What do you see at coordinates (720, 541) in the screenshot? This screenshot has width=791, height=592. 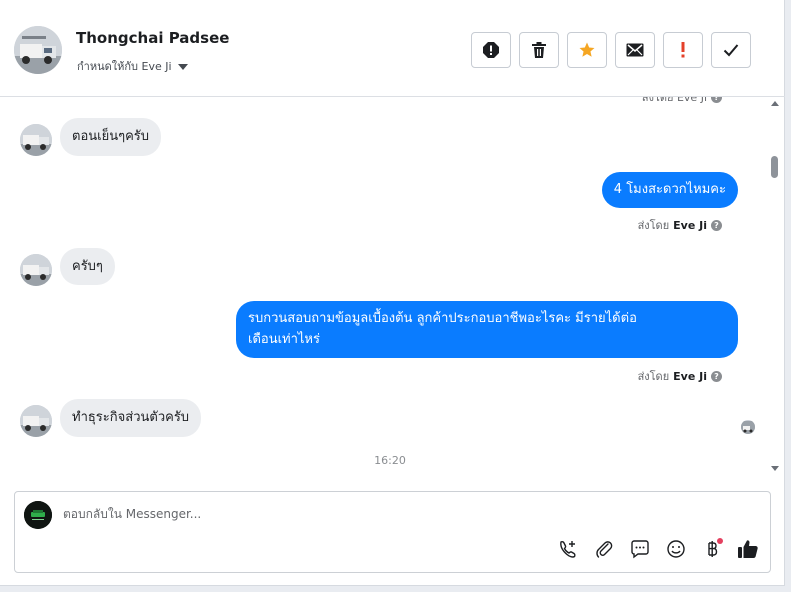 I see `notification-dot` at bounding box center [720, 541].